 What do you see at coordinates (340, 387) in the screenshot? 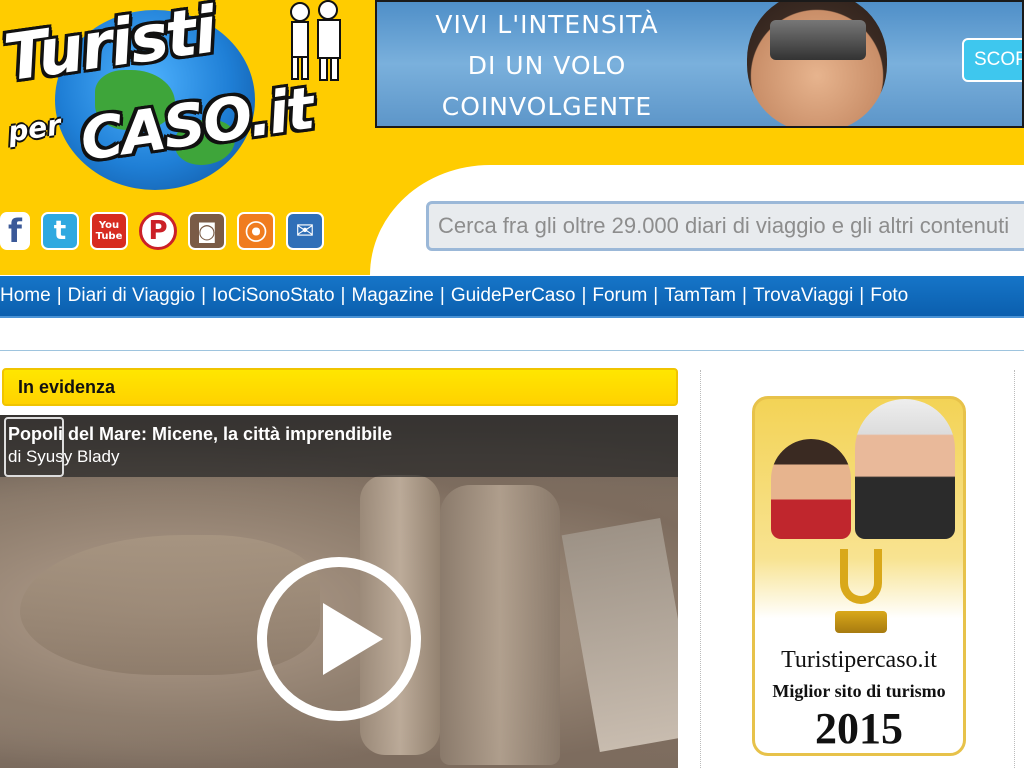
I see `section-heading-evidenza: In evidenza` at bounding box center [340, 387].